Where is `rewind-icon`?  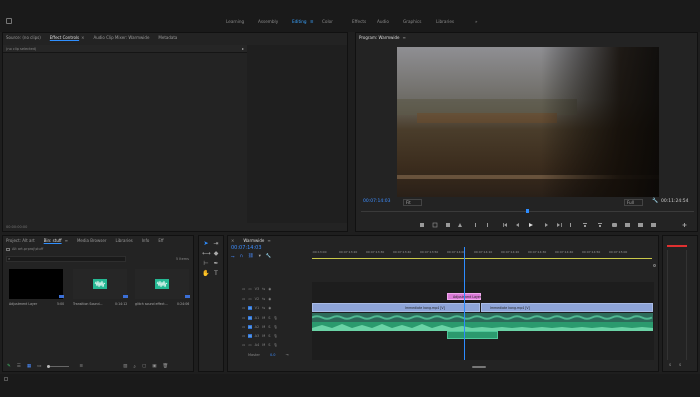
rewind-icon is located at coordinates (517, 225).